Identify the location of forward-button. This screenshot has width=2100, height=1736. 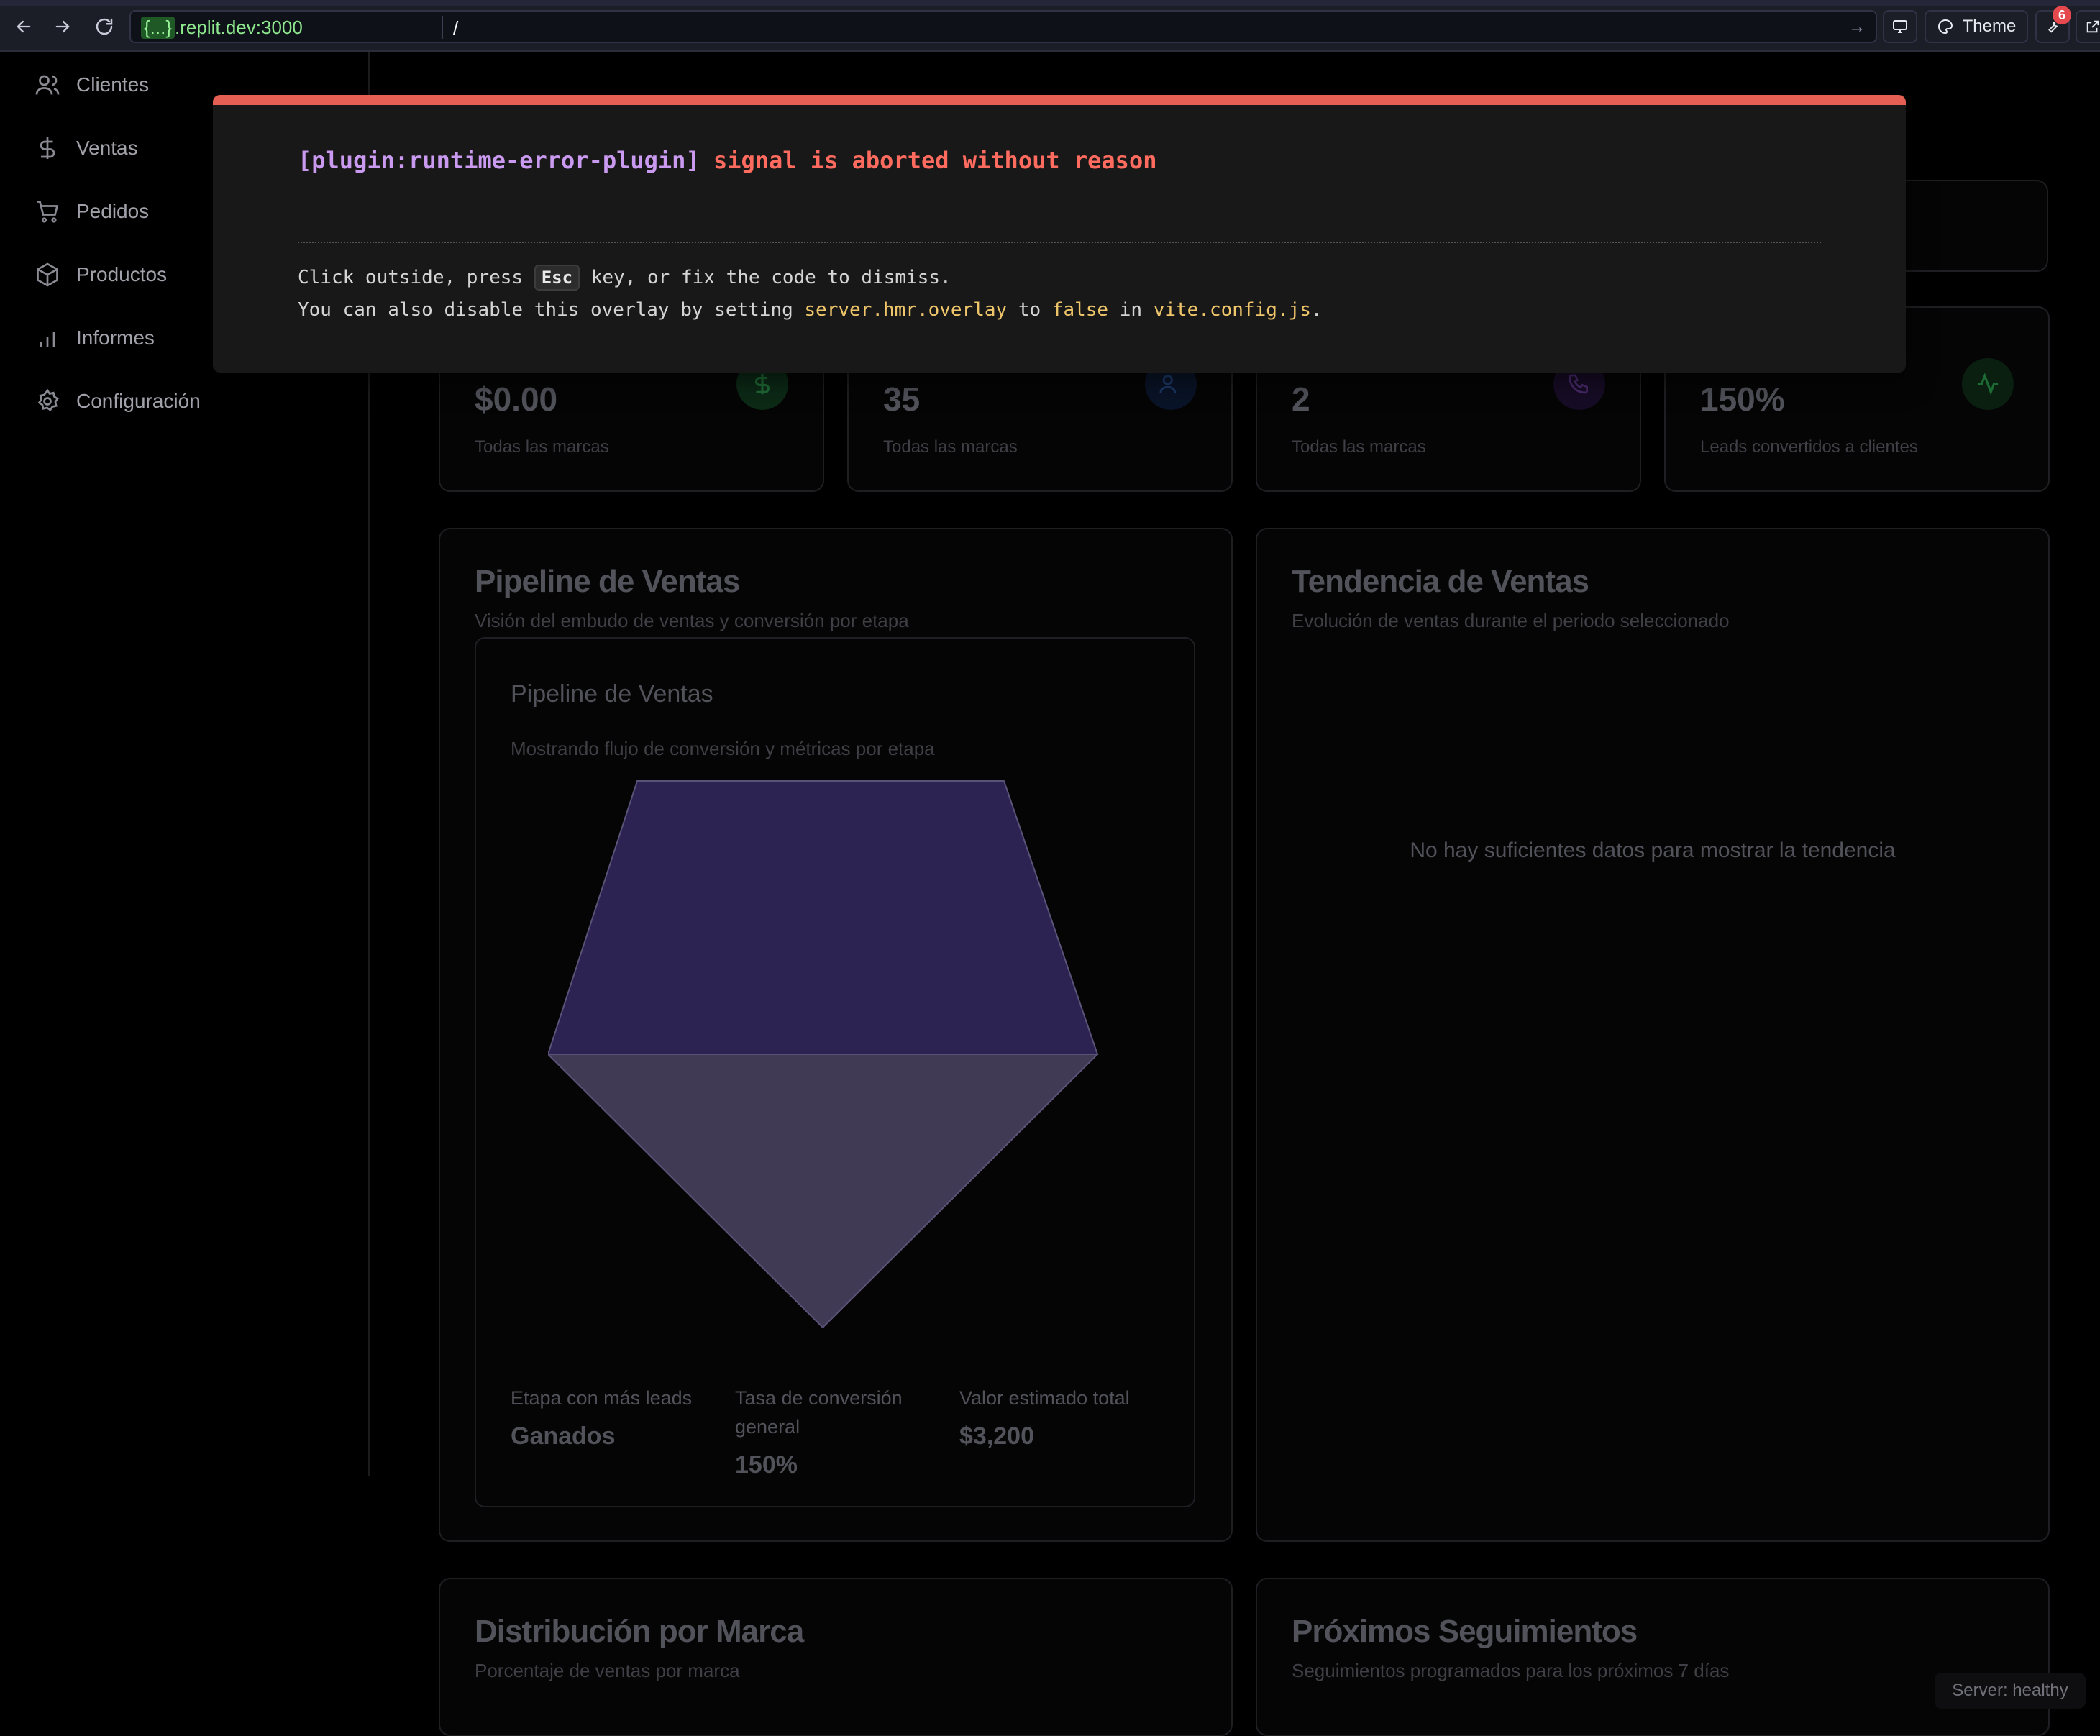
(62, 27).